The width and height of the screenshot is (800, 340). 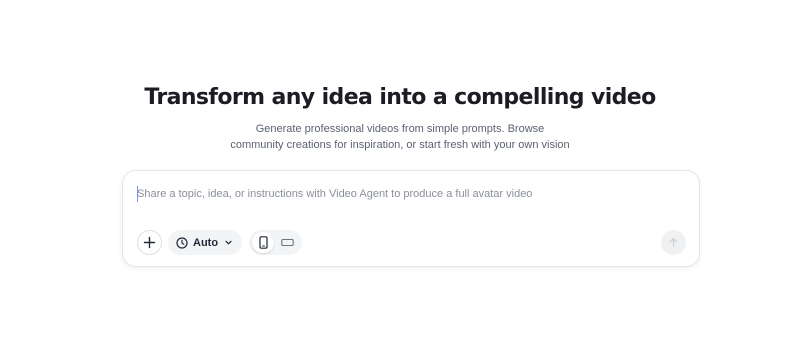 I want to click on phone-portrait-icon, so click(x=263, y=242).